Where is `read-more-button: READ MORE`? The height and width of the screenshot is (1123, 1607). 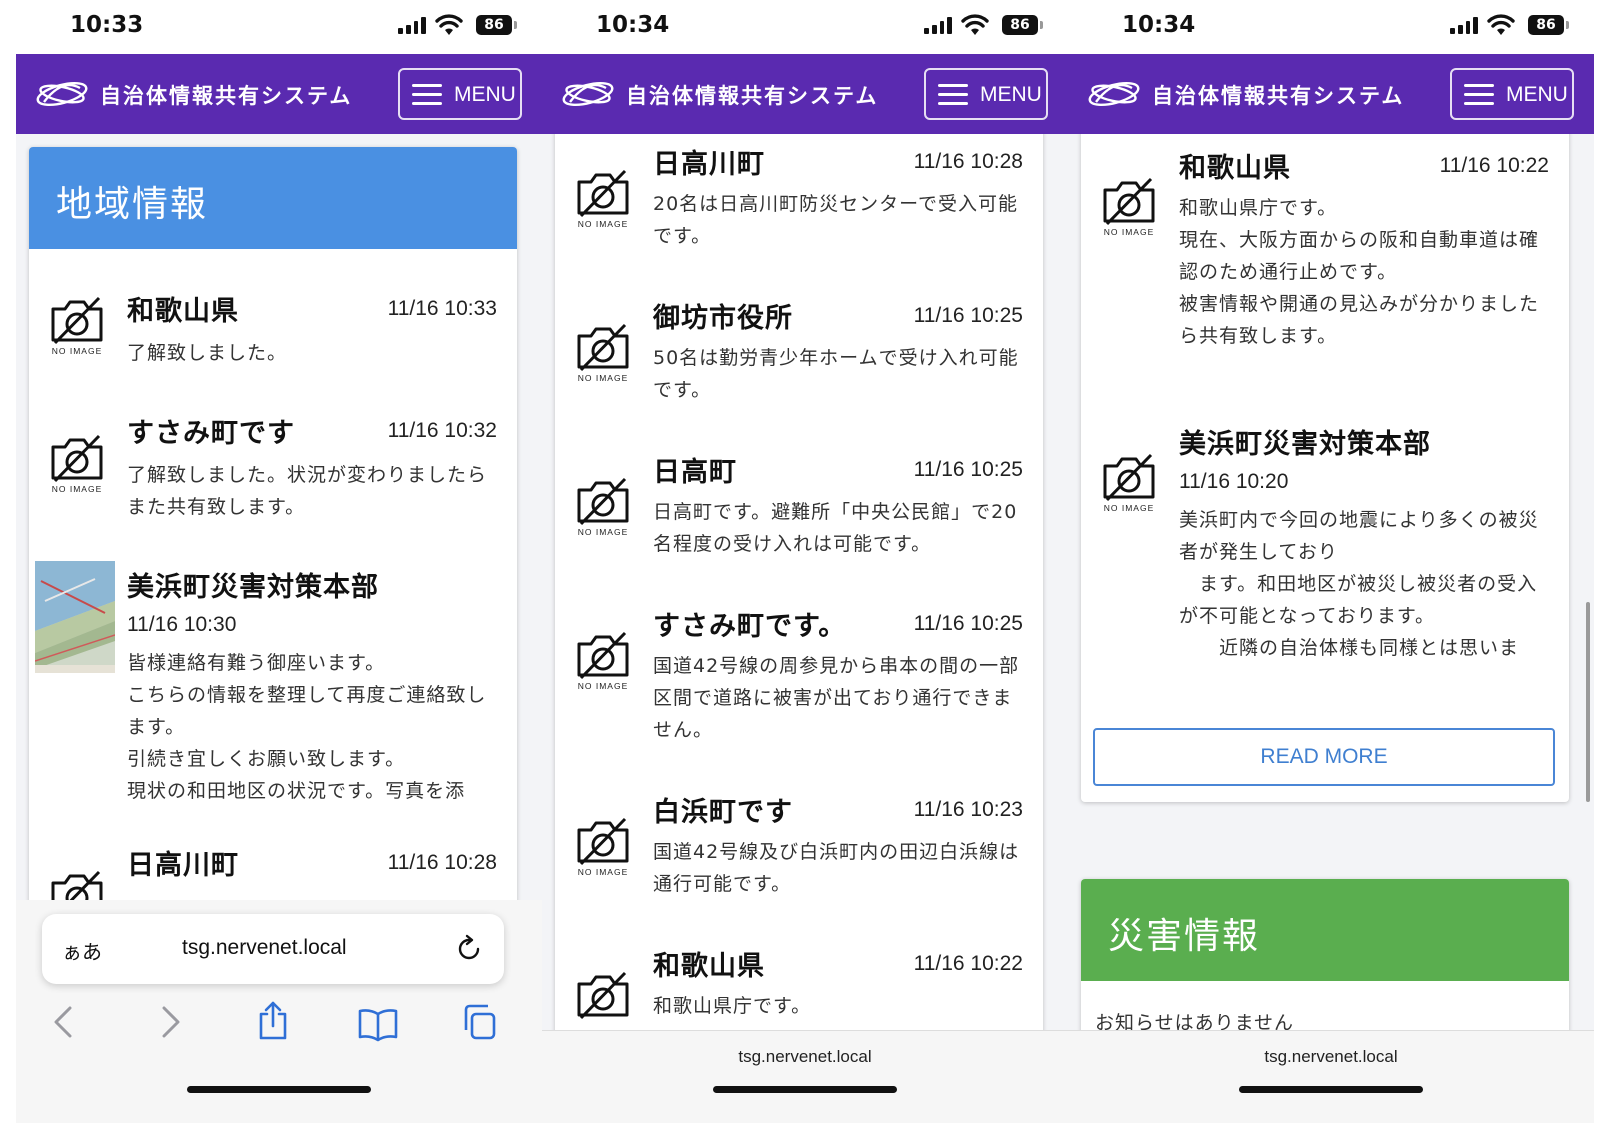 read-more-button: READ MORE is located at coordinates (1324, 757).